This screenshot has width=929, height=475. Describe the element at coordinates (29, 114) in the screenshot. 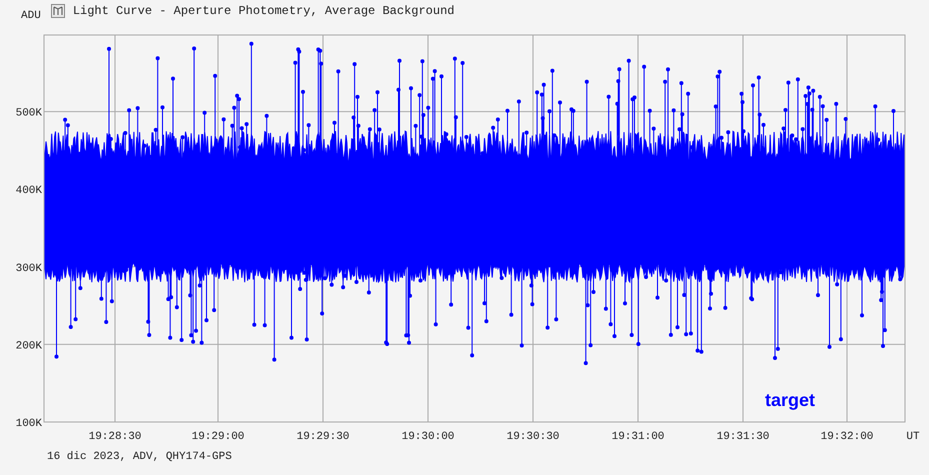

I see `y-tick-label: 500K` at that location.